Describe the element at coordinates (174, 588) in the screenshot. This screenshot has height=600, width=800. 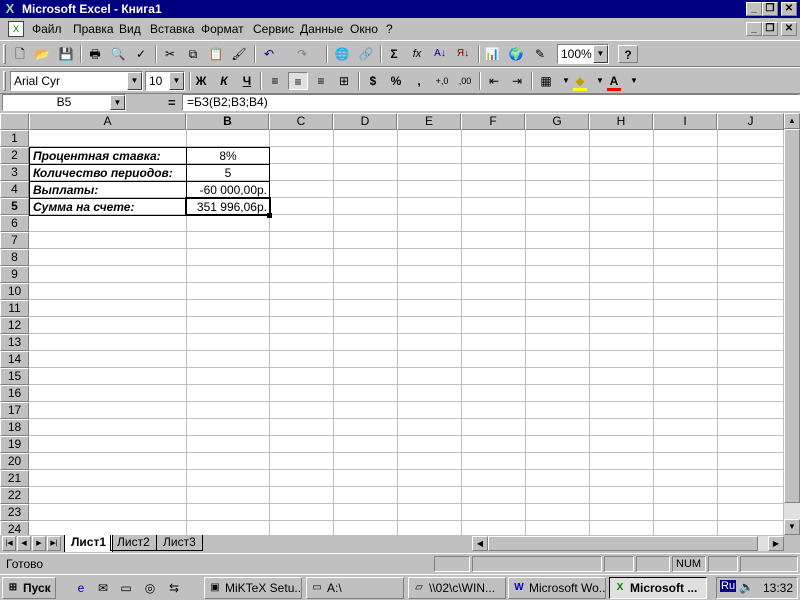
I see `quick-launch-icon: ⇆` at that location.